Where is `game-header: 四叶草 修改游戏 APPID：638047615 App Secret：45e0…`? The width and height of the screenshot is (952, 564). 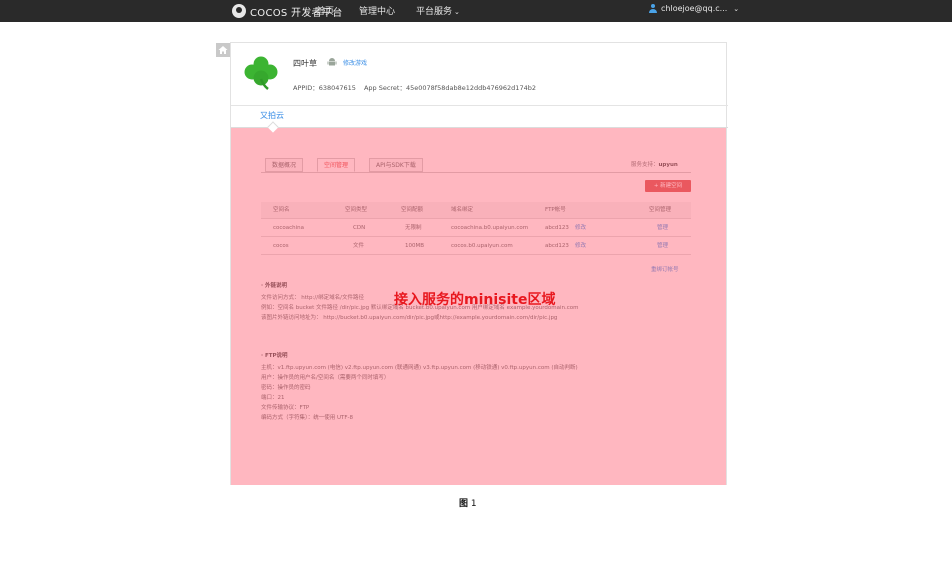
game-header: 四叶草 修改游戏 APPID：638047615 App Secret：45e0… is located at coordinates (479, 74).